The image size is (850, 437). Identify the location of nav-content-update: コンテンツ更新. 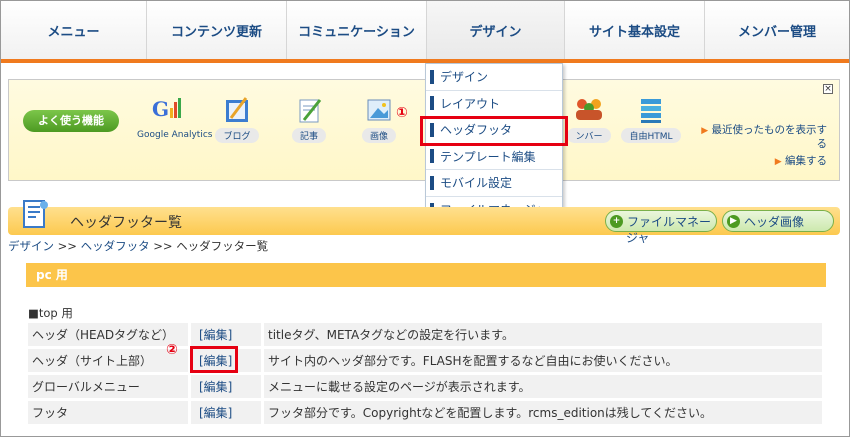
(217, 30).